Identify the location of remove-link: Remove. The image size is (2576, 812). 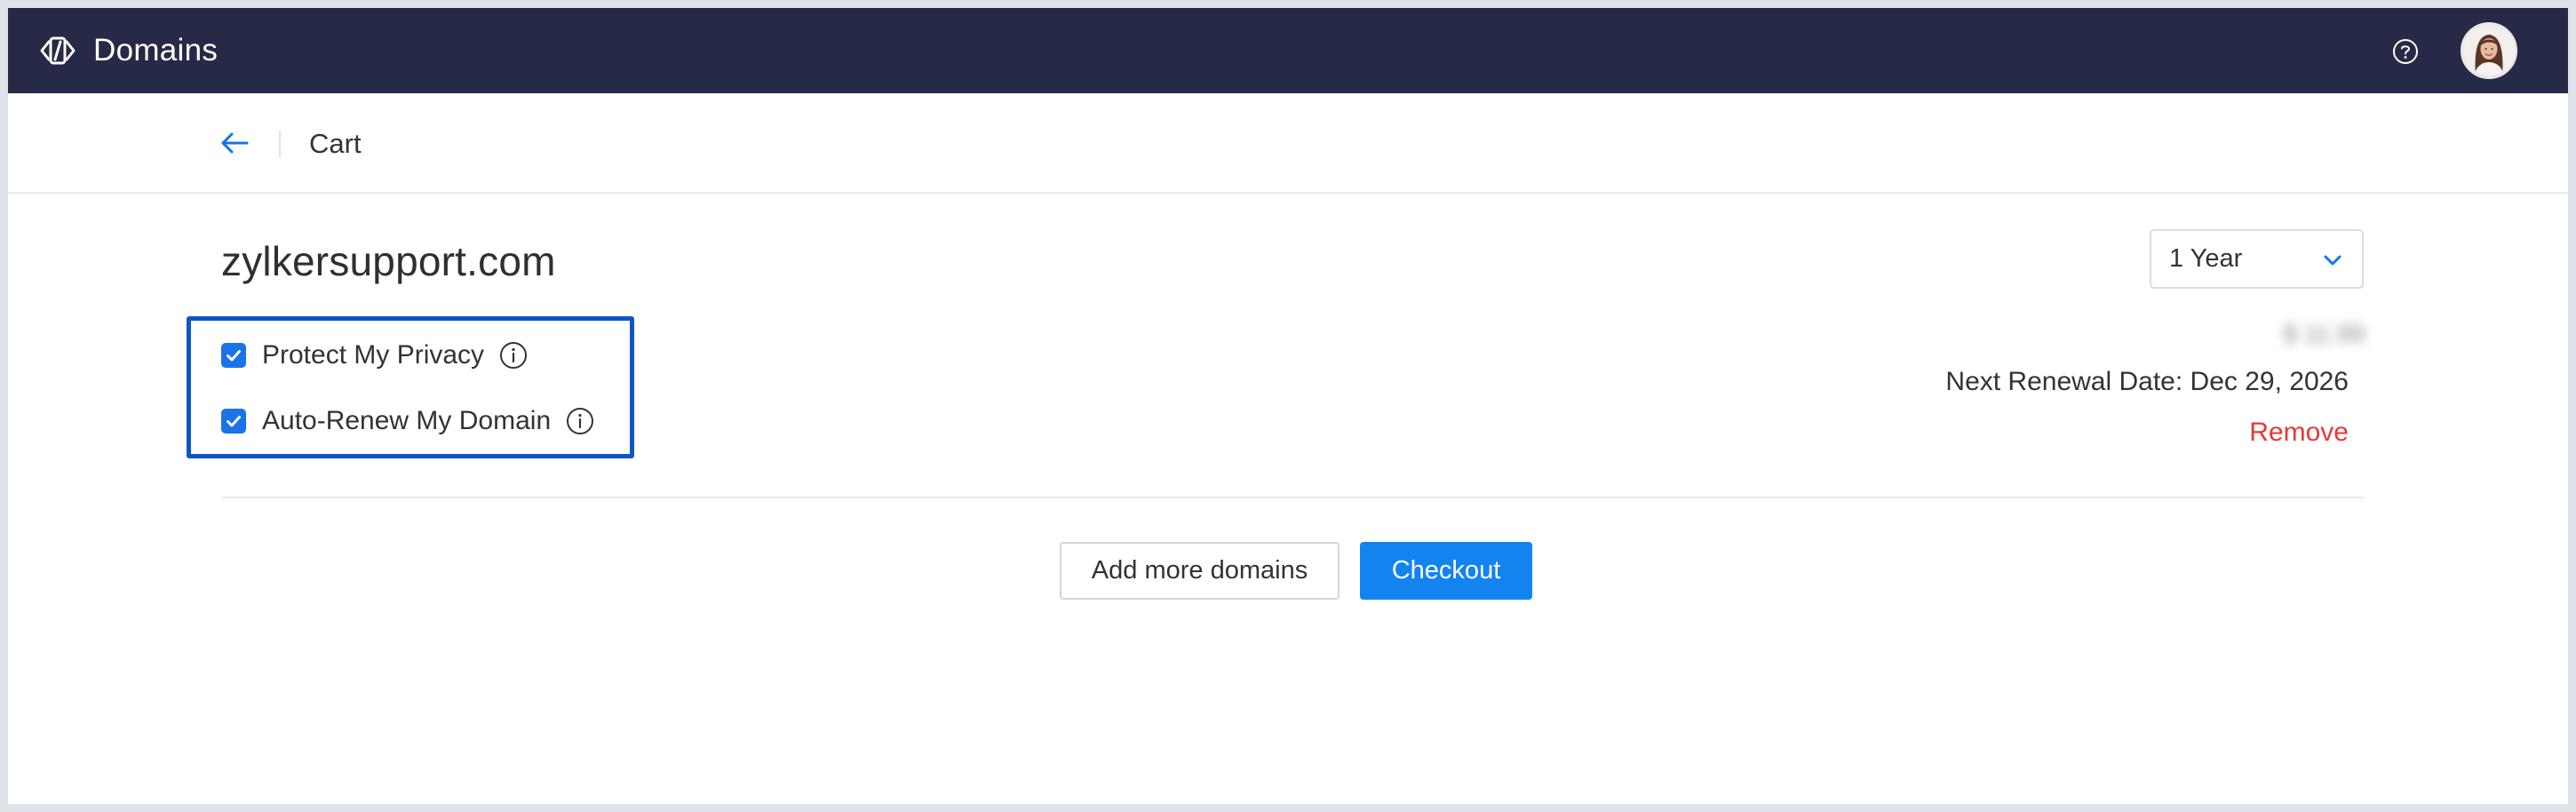
(2299, 433).